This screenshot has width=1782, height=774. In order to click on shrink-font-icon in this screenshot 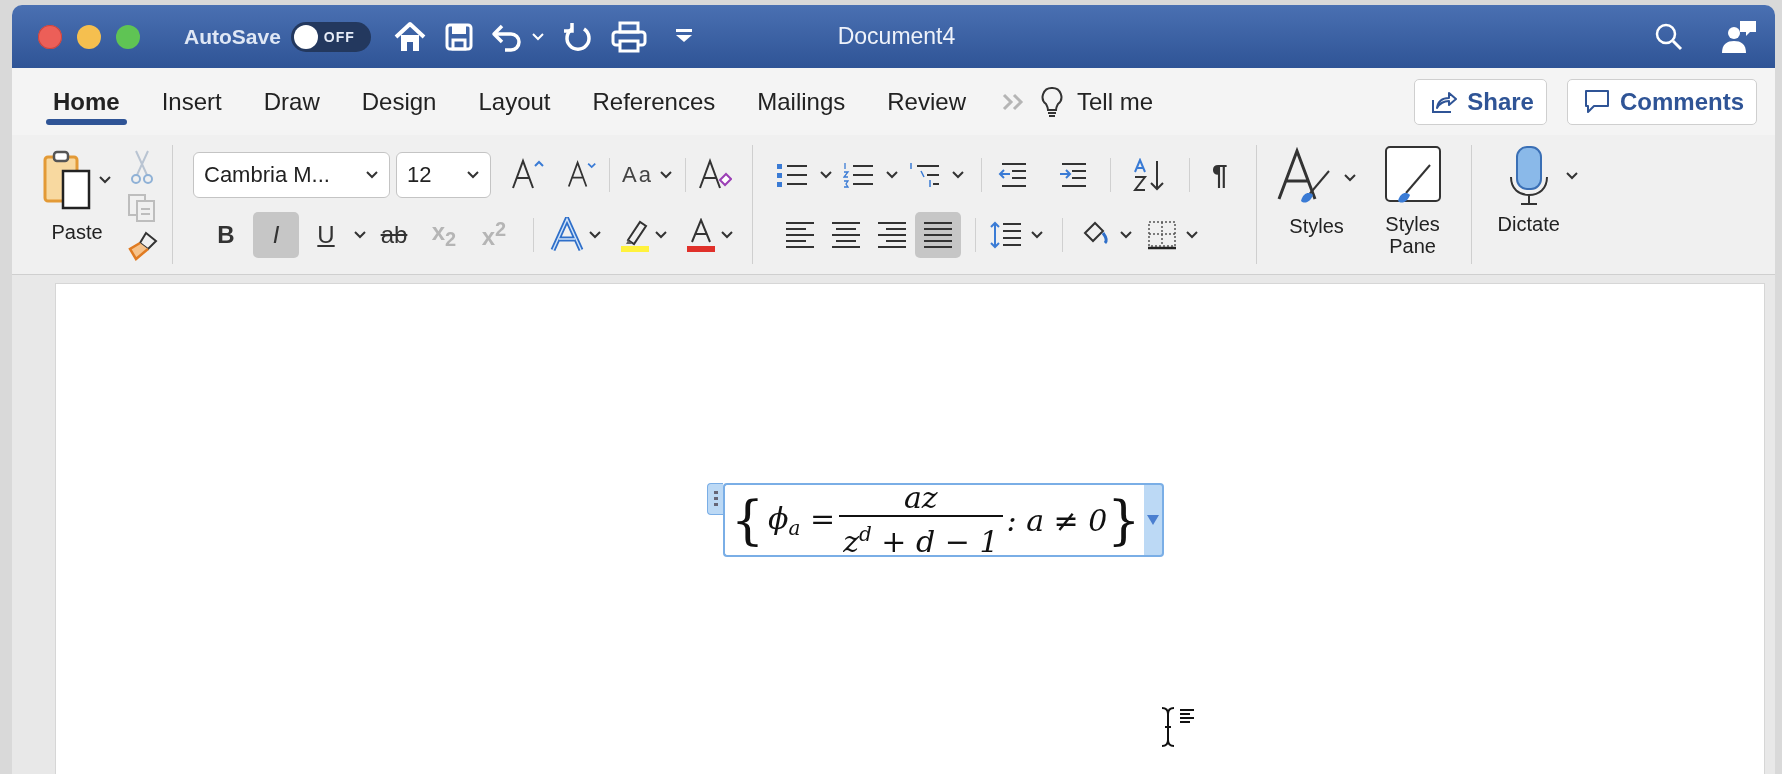, I will do `click(582, 174)`.